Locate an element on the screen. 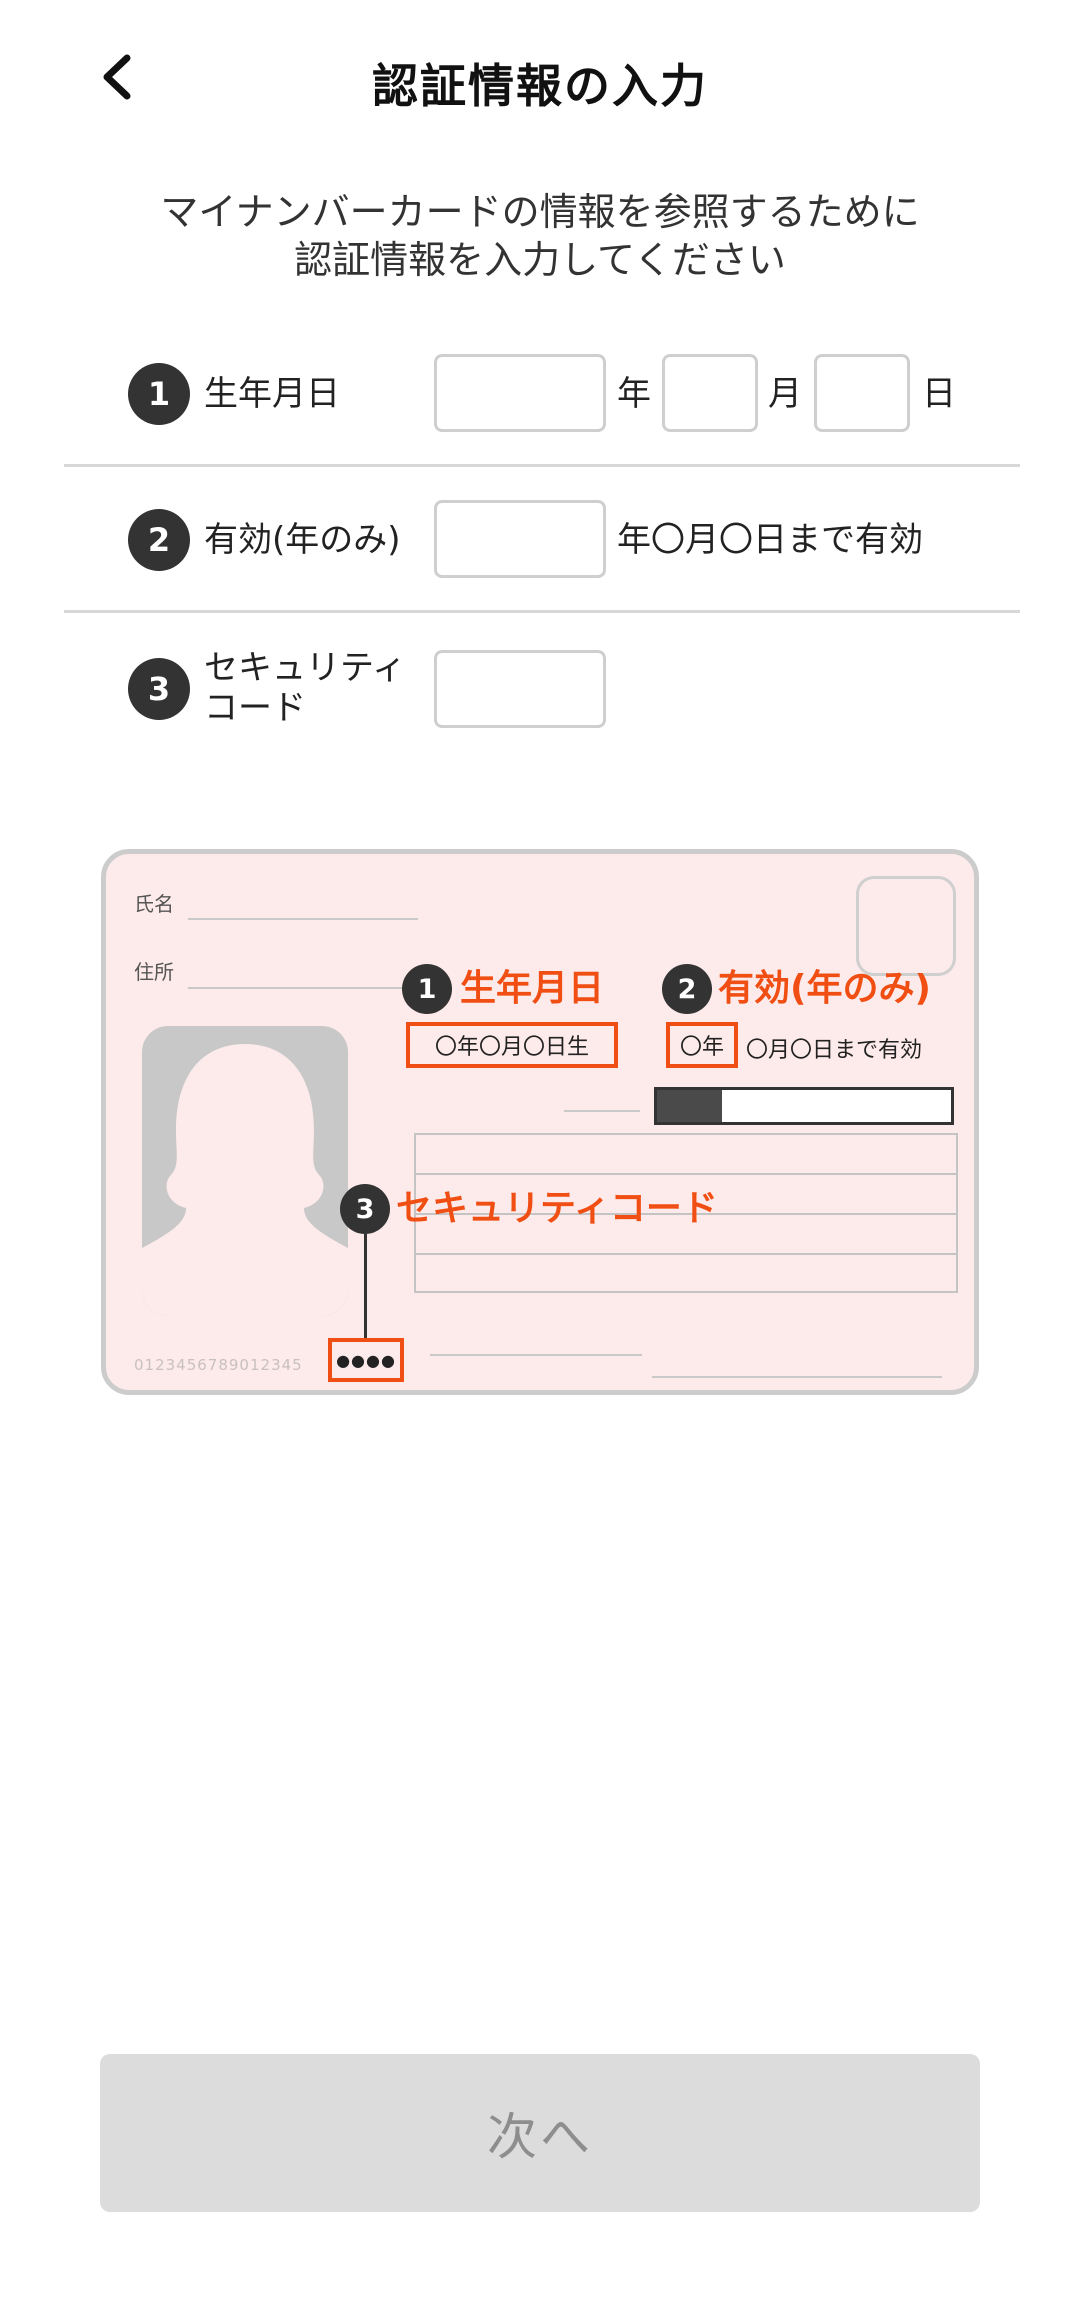 This screenshot has height=2315, width=1080. person-silhouette-icon is located at coordinates (245, 1180).